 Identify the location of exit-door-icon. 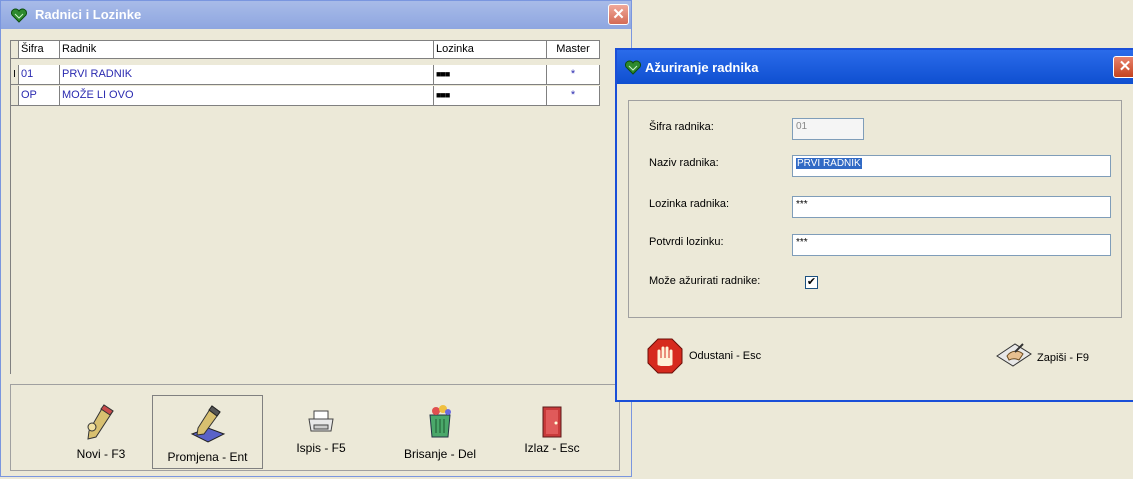
(552, 422).